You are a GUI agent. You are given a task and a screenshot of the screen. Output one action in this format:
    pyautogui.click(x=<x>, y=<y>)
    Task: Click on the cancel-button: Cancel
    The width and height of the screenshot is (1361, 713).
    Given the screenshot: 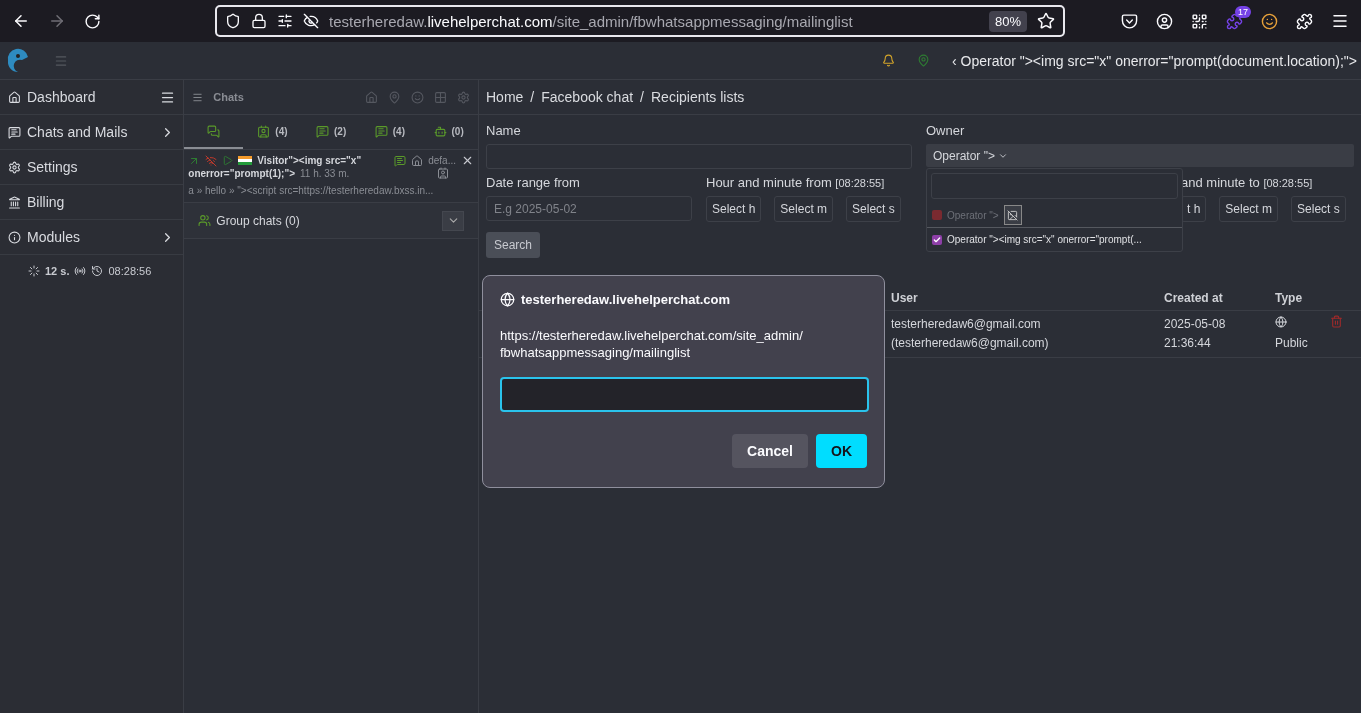 What is the action you would take?
    pyautogui.click(x=770, y=451)
    